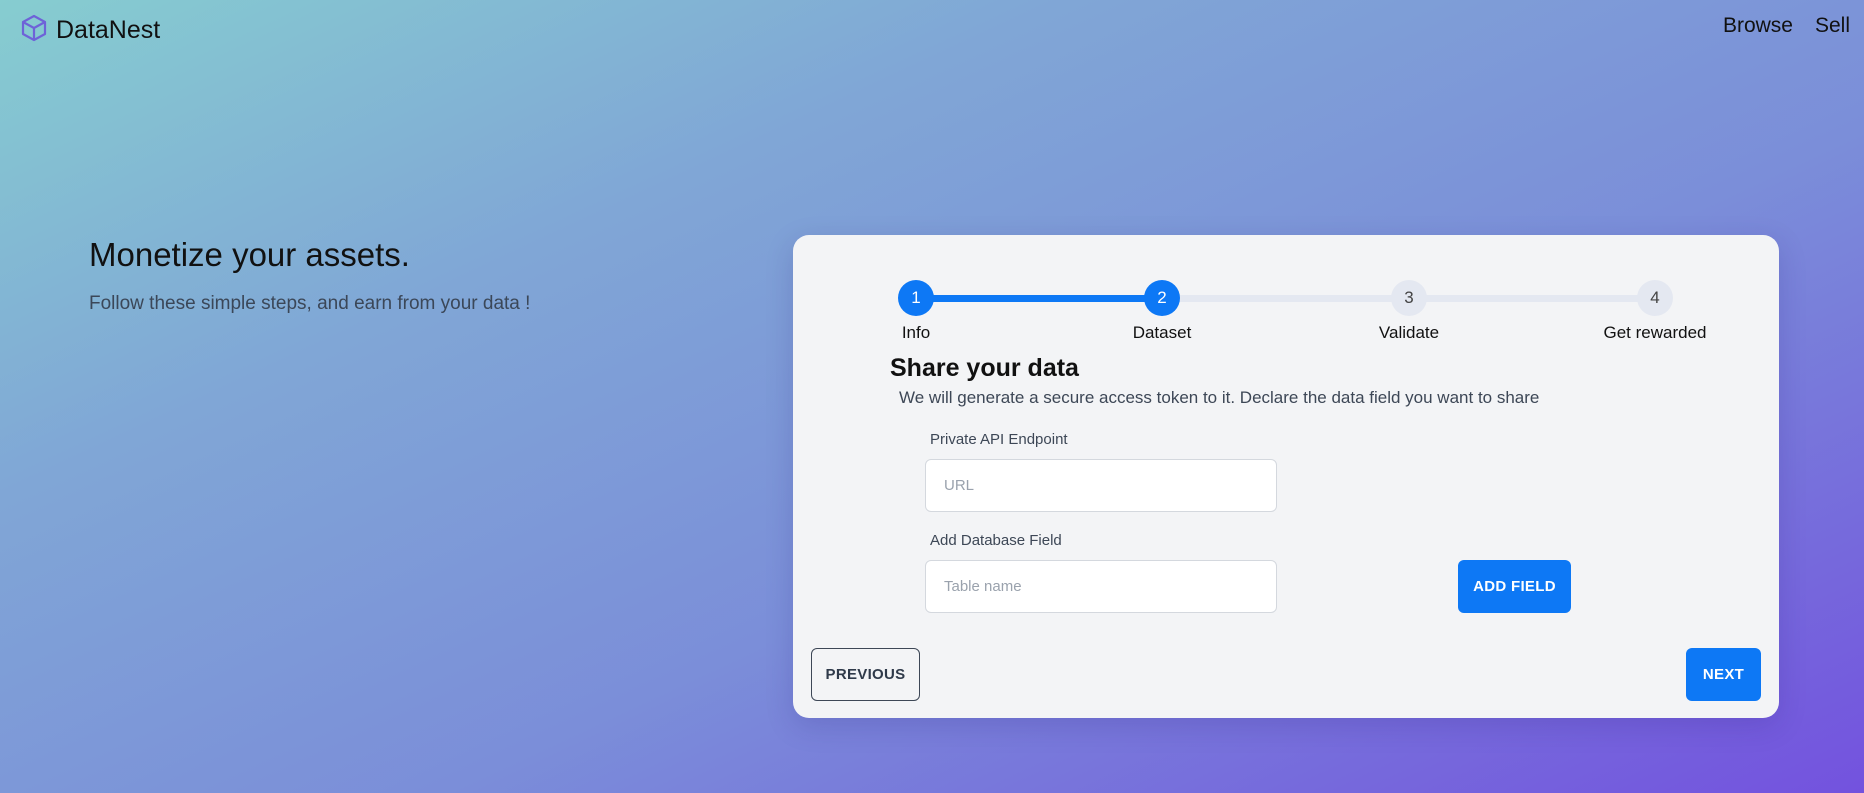 Image resolution: width=1864 pixels, height=793 pixels. Describe the element at coordinates (865, 674) in the screenshot. I see `previous-button: PREVIOUS` at that location.